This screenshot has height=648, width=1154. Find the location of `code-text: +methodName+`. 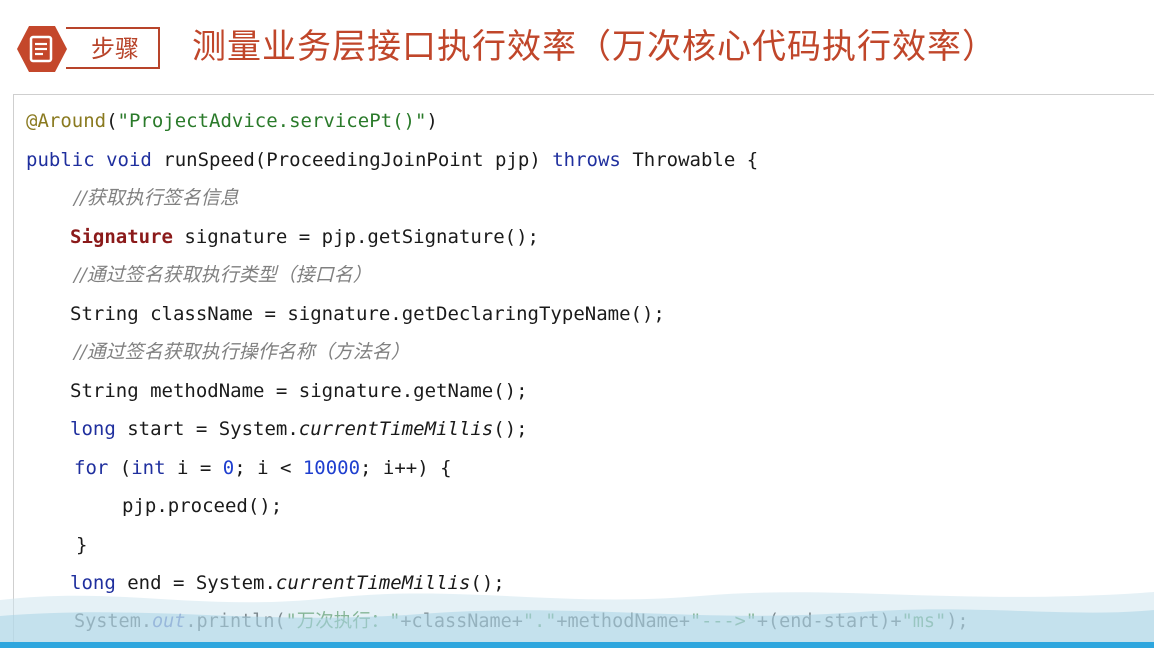

code-text: +methodName+ is located at coordinates (623, 621).